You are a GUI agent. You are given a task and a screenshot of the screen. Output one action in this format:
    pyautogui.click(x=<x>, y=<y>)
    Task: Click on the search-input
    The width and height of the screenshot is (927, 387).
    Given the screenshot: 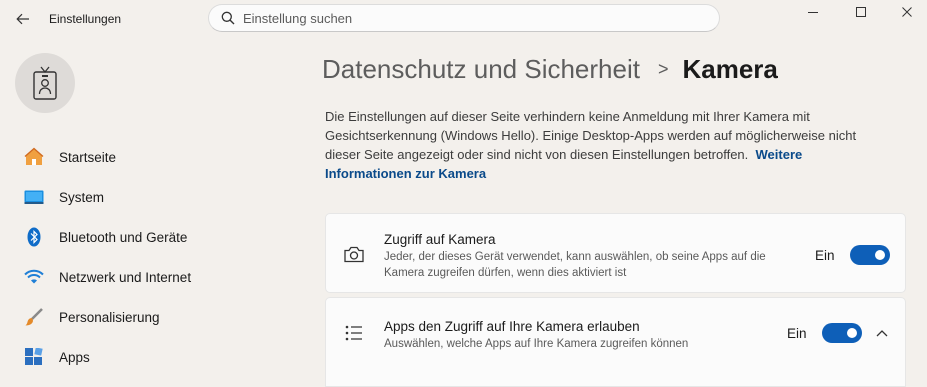 What is the action you would take?
    pyautogui.click(x=463, y=18)
    